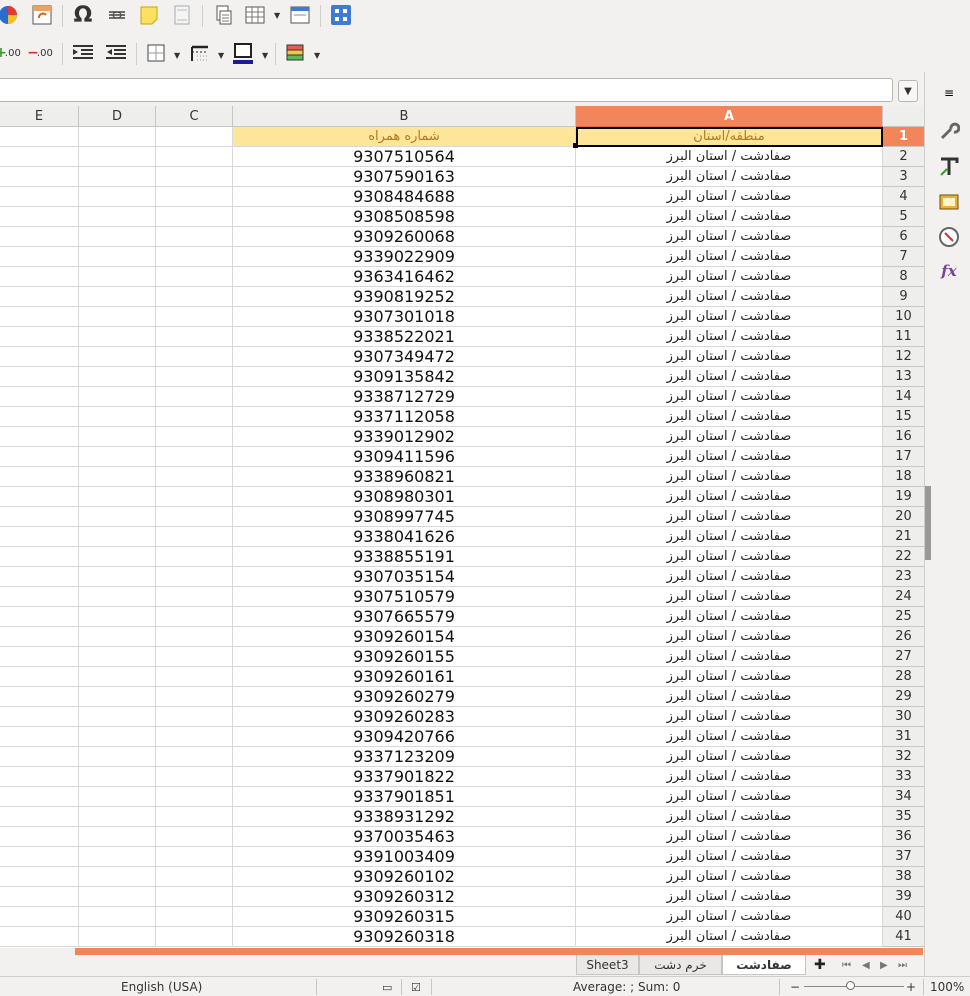 This screenshot has width=970, height=996. Describe the element at coordinates (317, 55) in the screenshot. I see `conditional-format-dropdown-arrow: ▼` at that location.